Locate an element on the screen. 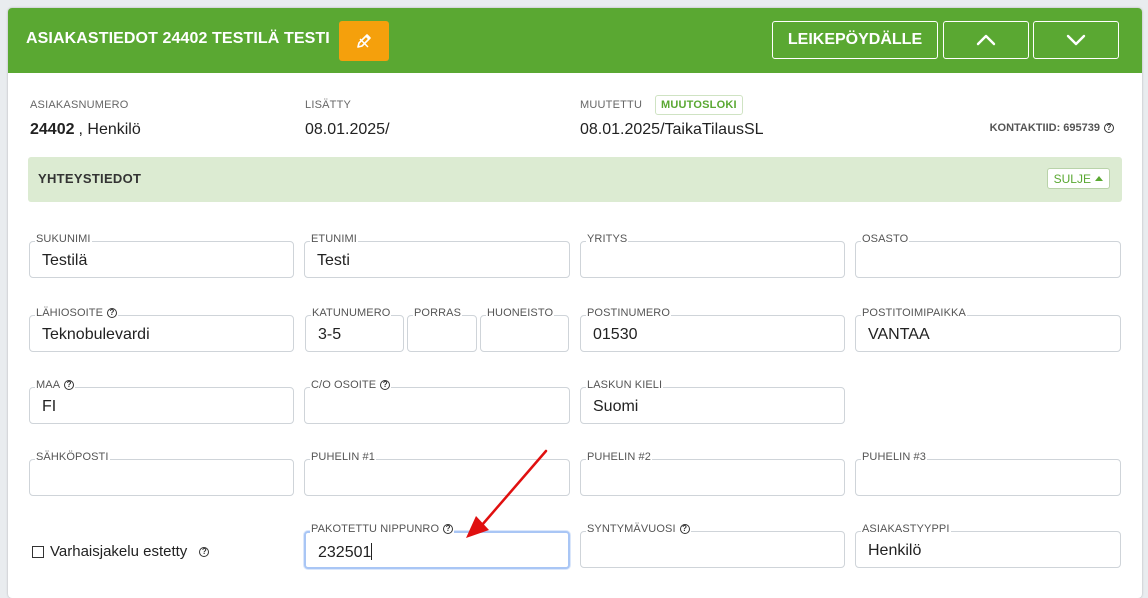  street-number-input: 3-5 is located at coordinates (354, 333).